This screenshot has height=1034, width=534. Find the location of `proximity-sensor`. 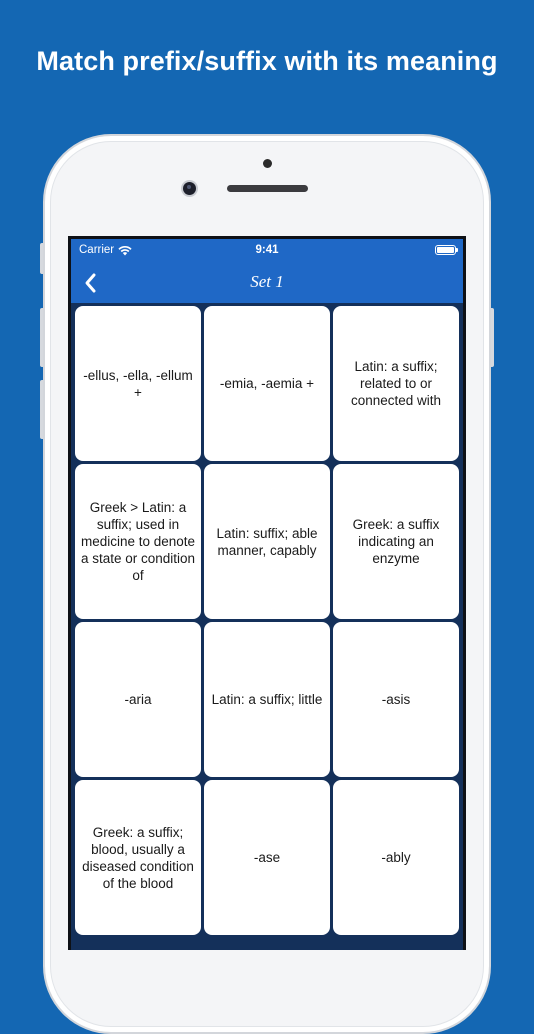

proximity-sensor is located at coordinates (267, 163).